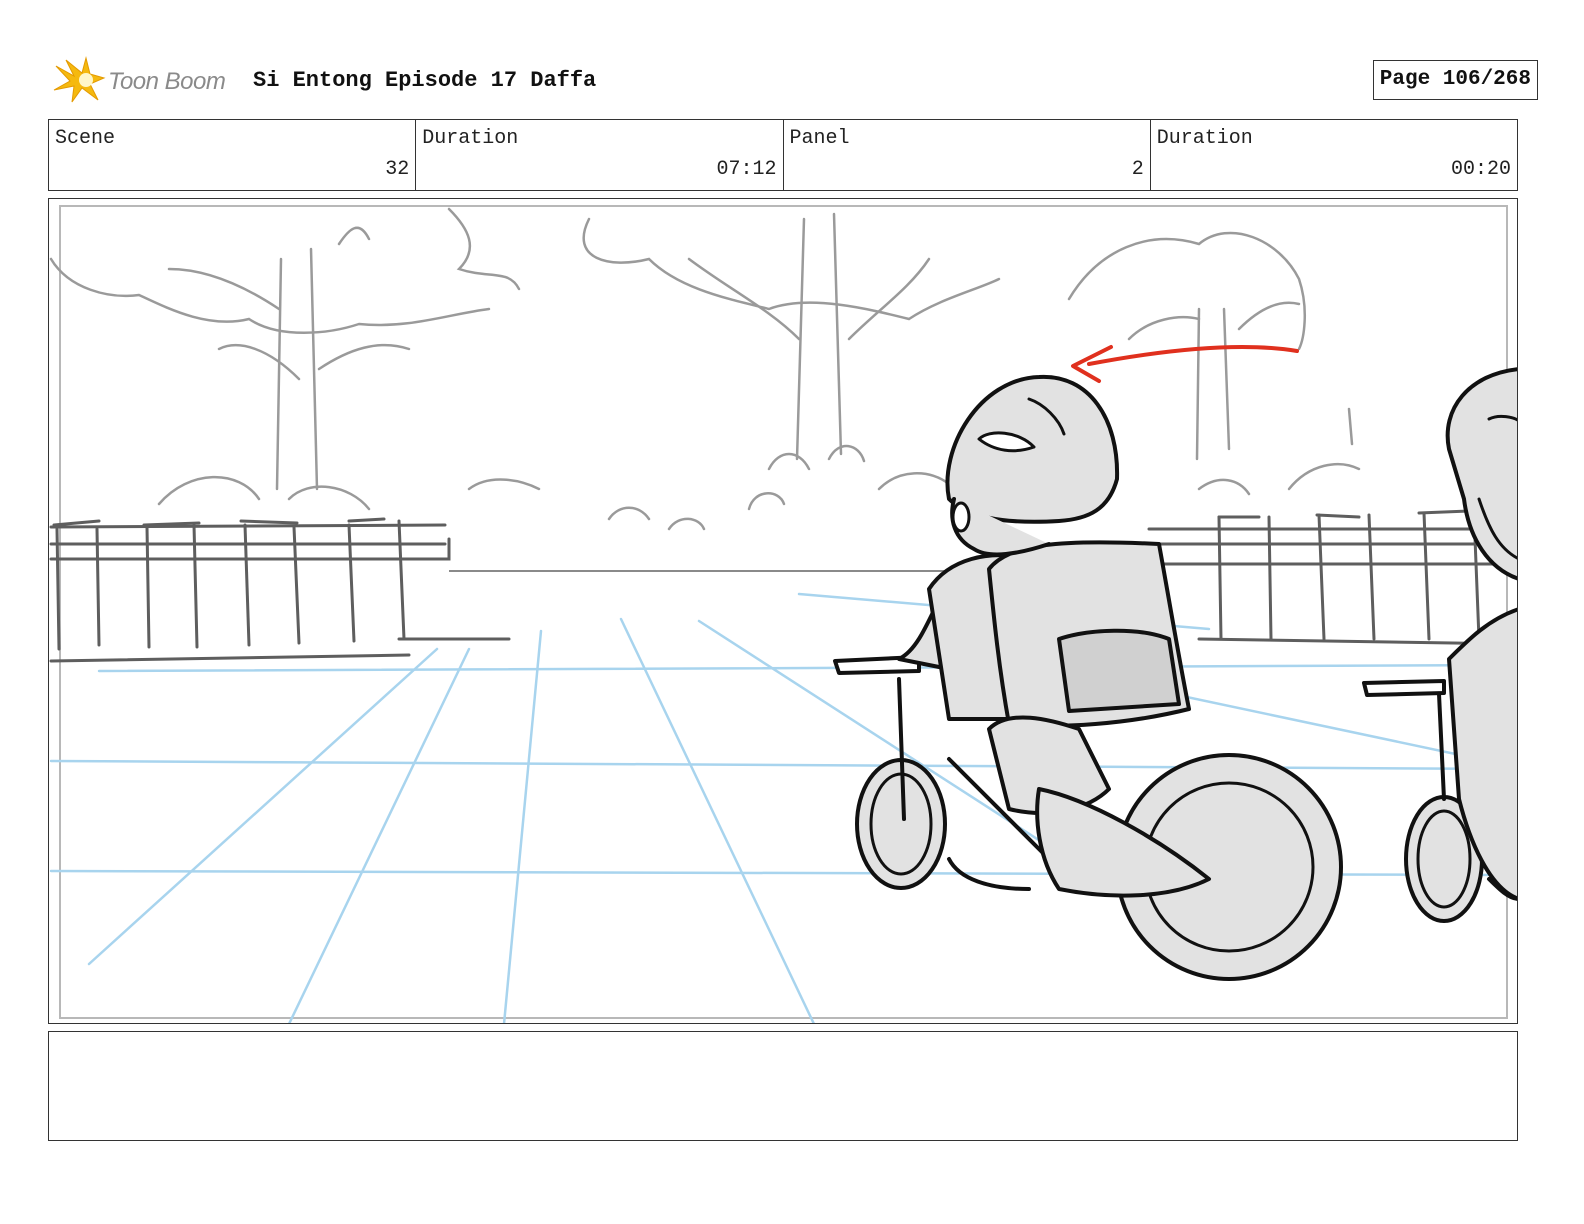  Describe the element at coordinates (85, 138) in the screenshot. I see `scene-label: Scene` at that location.